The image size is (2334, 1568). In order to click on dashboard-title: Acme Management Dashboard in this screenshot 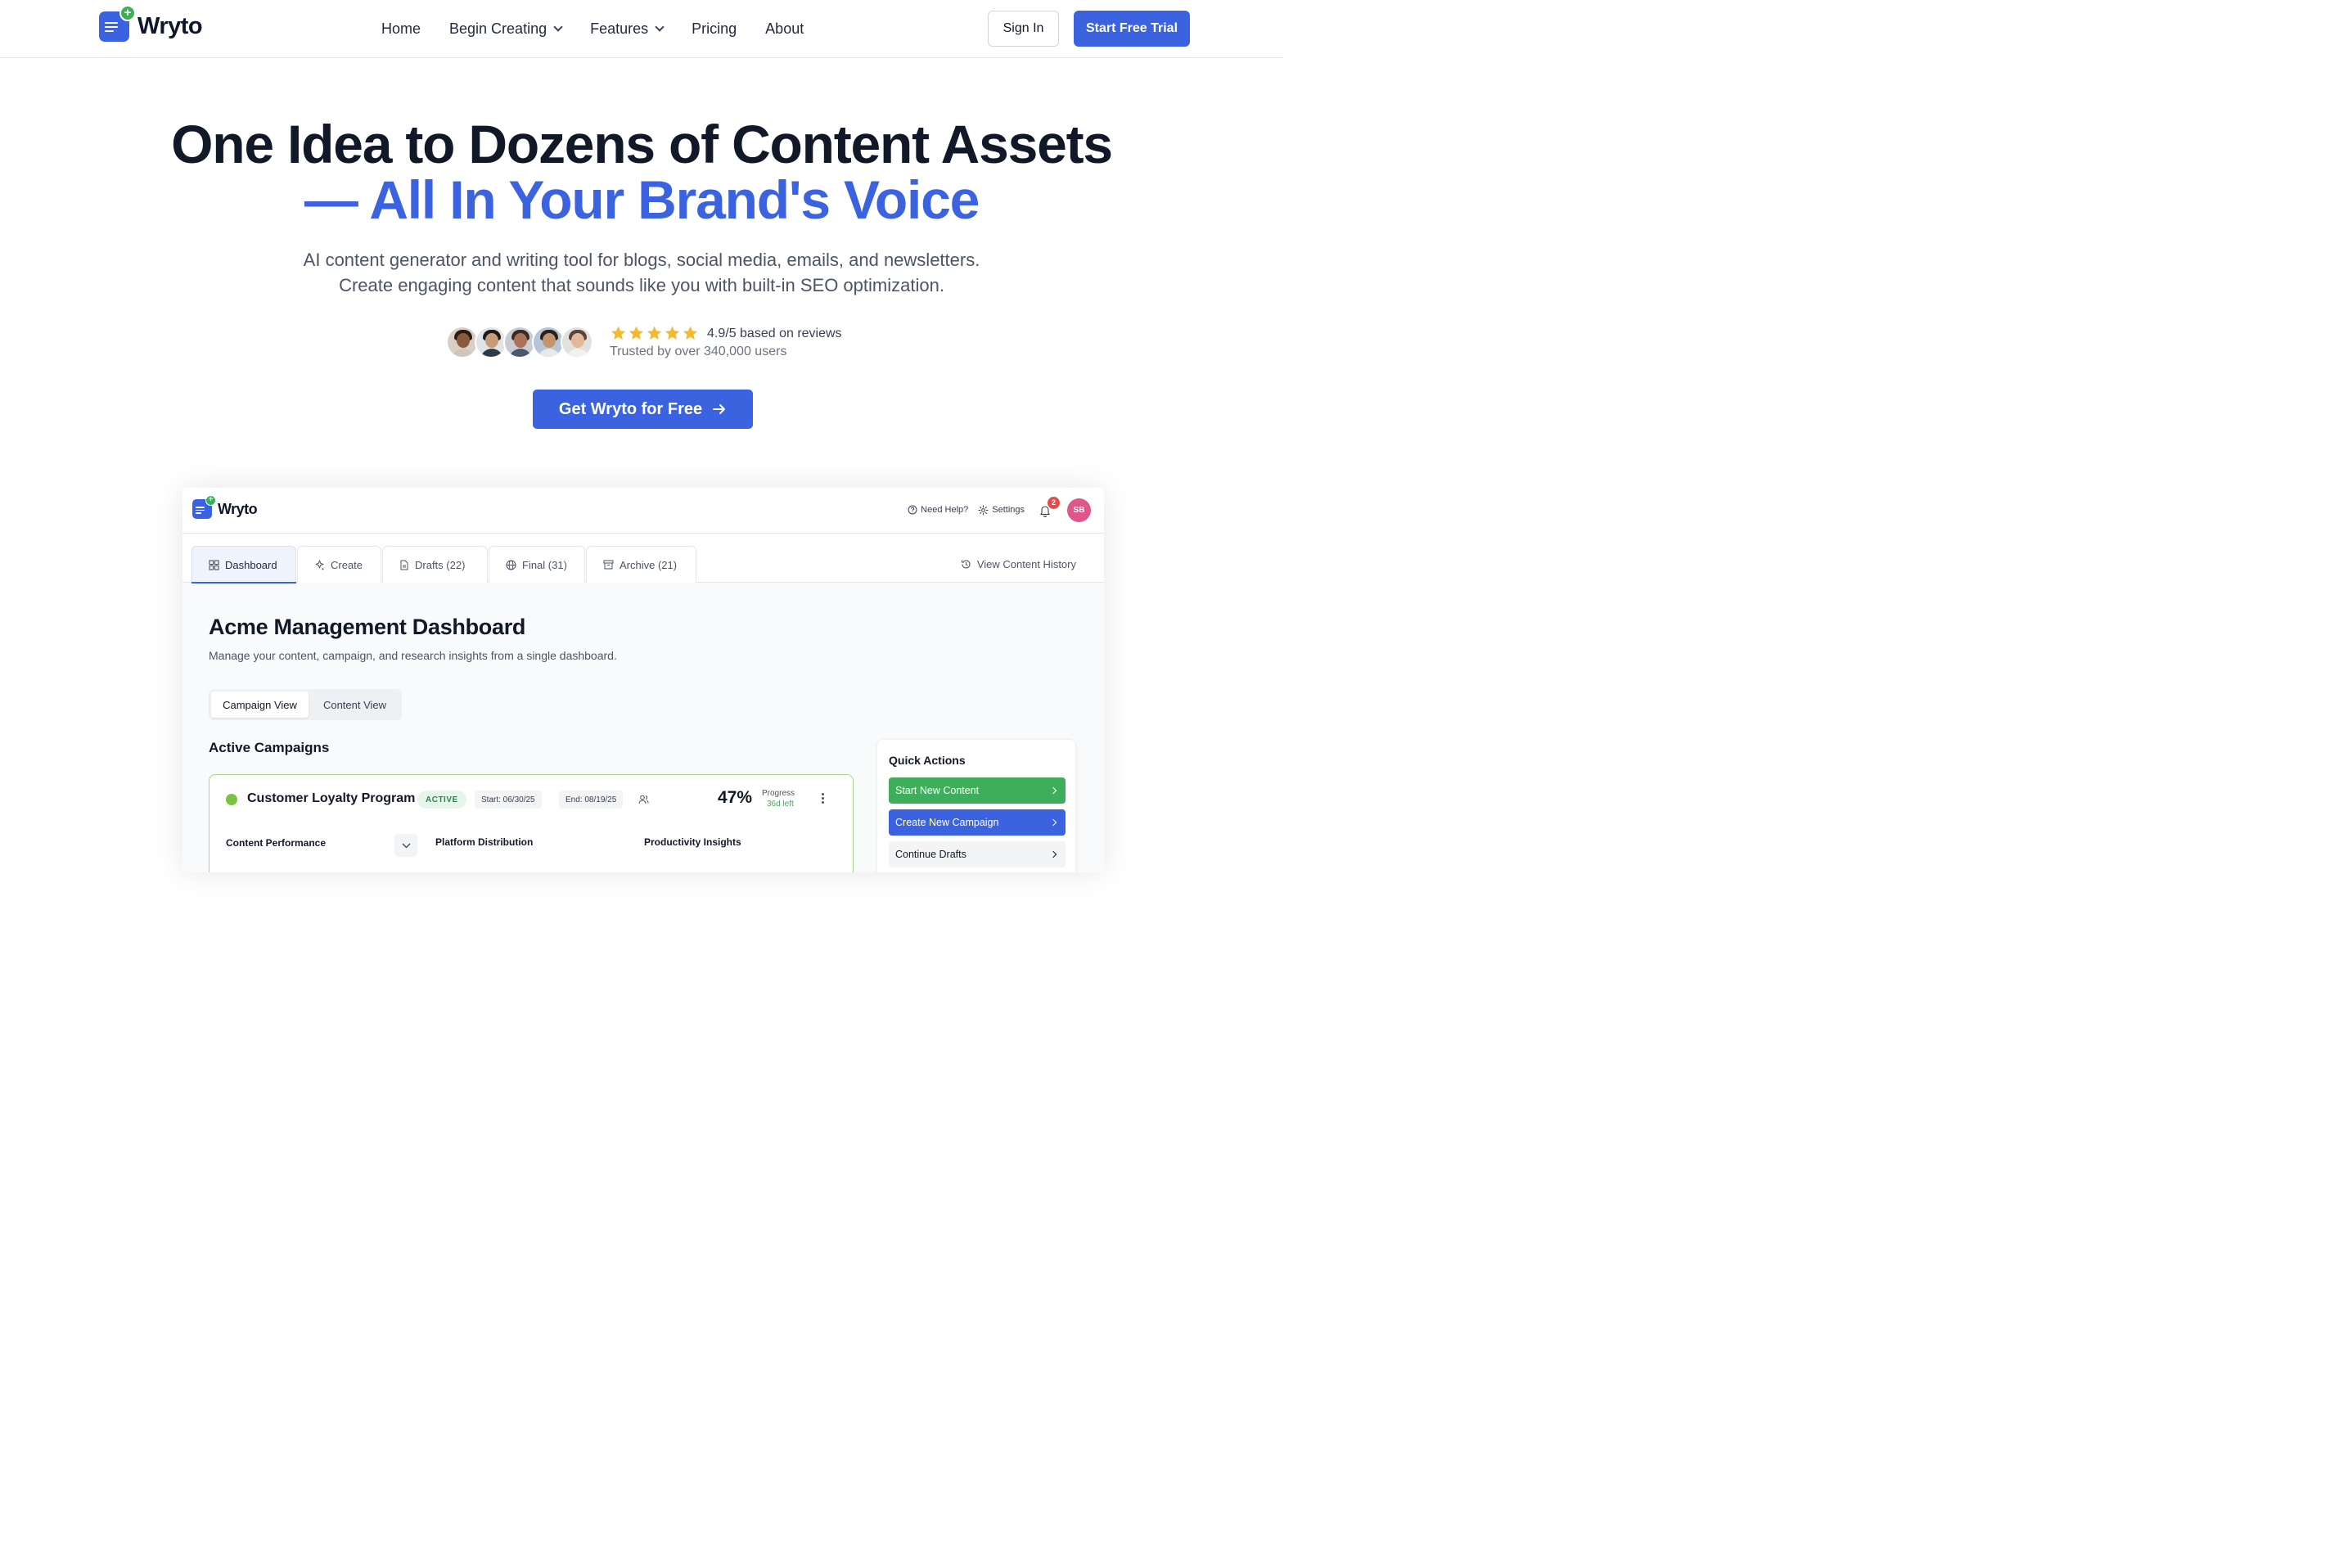, I will do `click(367, 627)`.